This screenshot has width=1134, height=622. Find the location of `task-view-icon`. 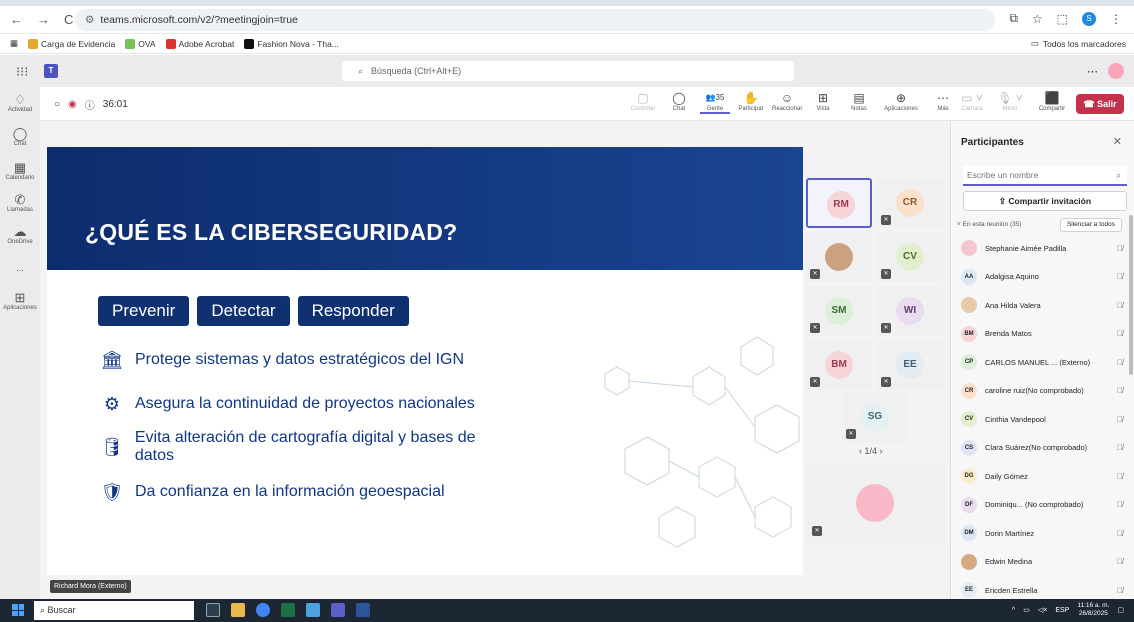

task-view-icon is located at coordinates (213, 610).